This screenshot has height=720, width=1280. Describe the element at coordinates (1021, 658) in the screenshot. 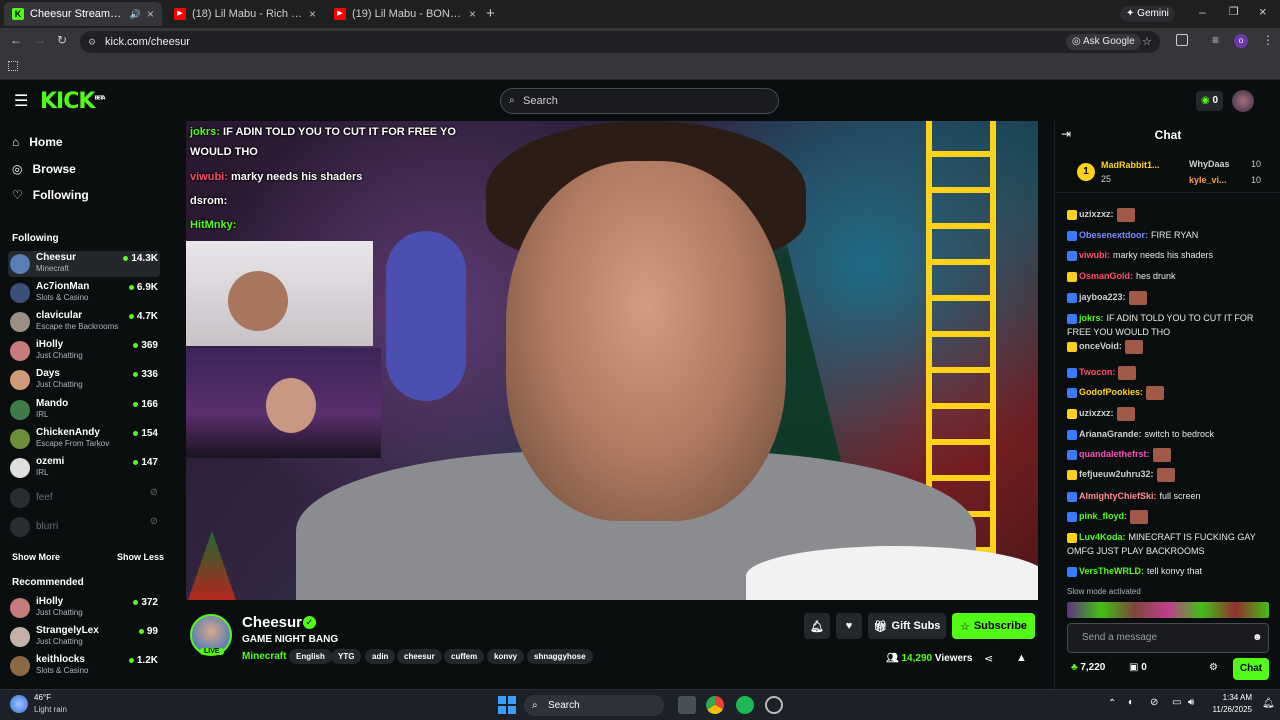

I see `report-icon: ▲` at that location.